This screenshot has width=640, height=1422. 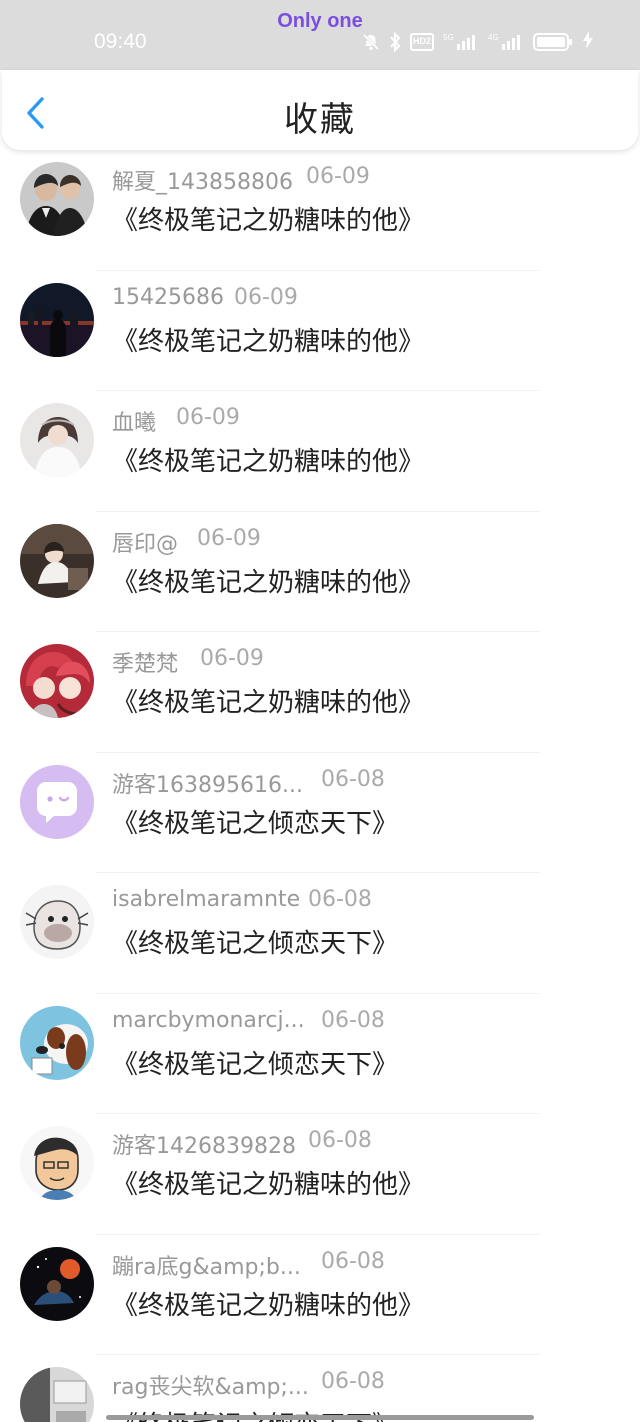 What do you see at coordinates (372, 421) in the screenshot?
I see `item-meta: 血曦 06-09` at bounding box center [372, 421].